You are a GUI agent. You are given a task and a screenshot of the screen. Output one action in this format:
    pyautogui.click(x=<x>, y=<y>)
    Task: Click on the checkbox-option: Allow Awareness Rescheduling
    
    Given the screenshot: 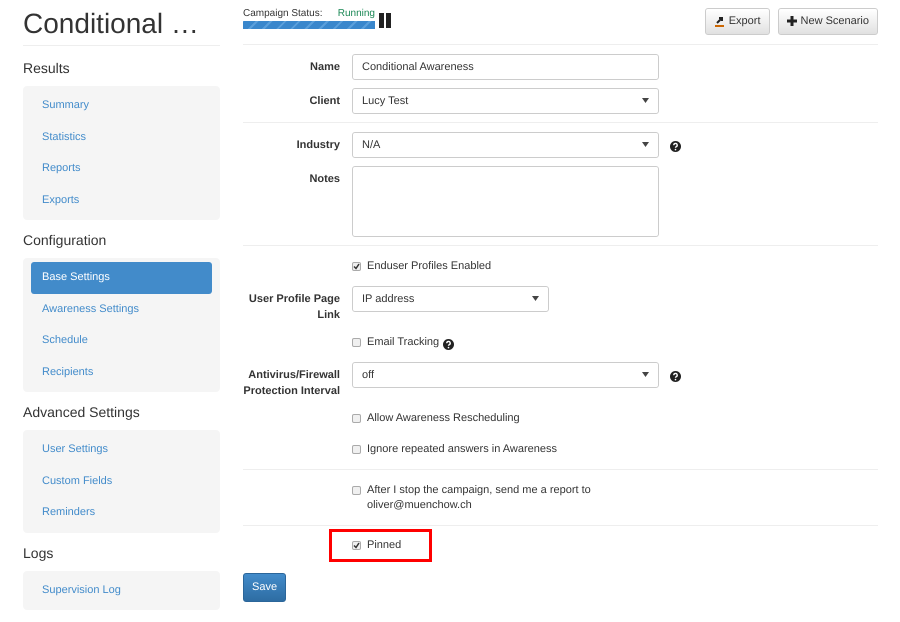 What is the action you would take?
    pyautogui.click(x=436, y=418)
    